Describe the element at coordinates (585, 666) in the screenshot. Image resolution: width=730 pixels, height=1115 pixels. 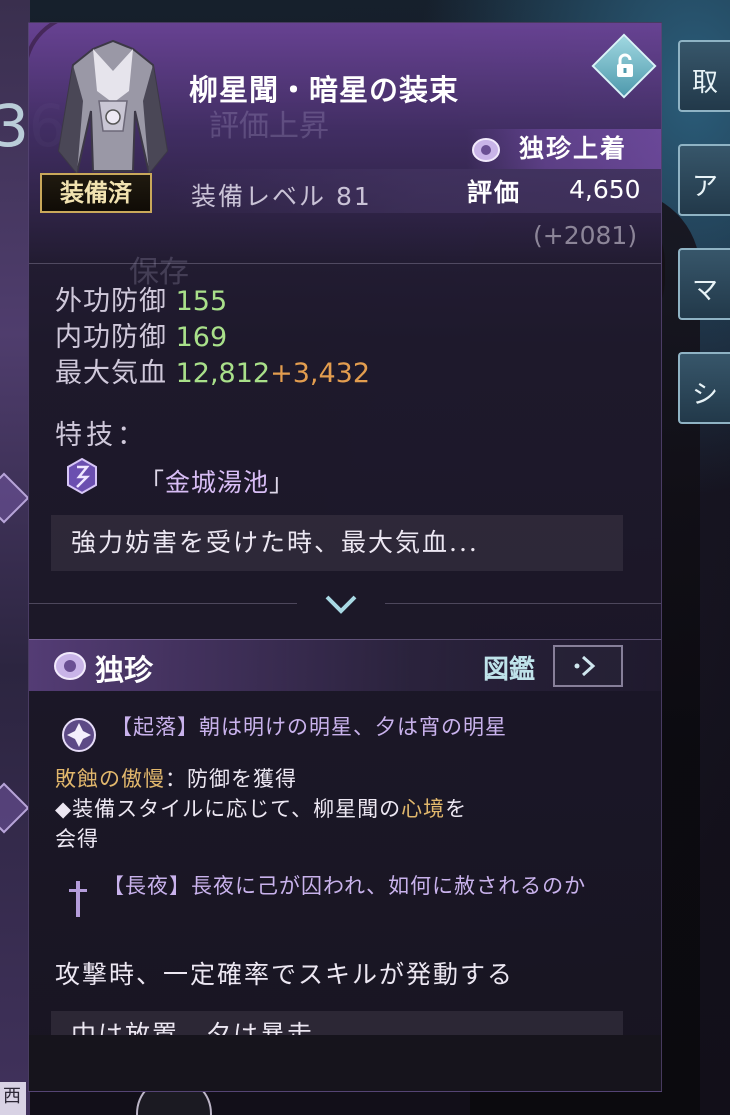
I see `catalog-arrow-icon` at that location.